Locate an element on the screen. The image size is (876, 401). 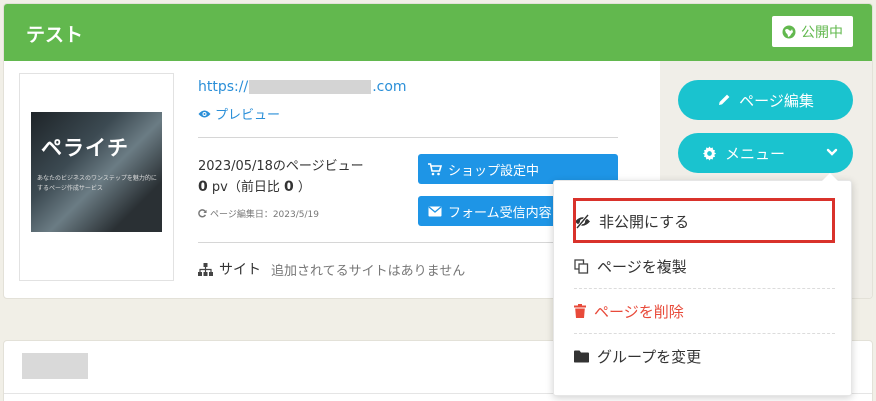
sitemap-icon is located at coordinates (205, 269).